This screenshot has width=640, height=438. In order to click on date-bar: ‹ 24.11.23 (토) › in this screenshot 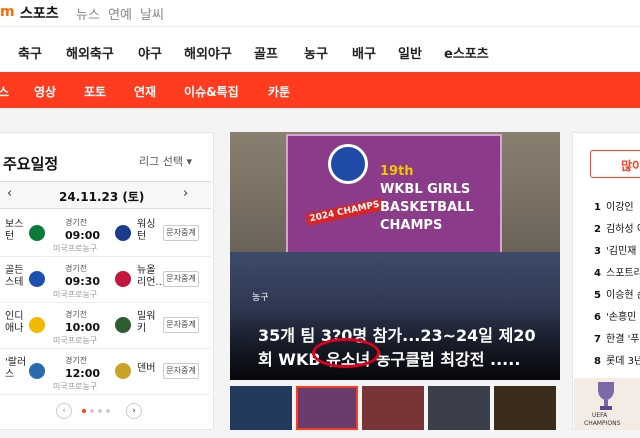, I will do `click(105, 195)`.